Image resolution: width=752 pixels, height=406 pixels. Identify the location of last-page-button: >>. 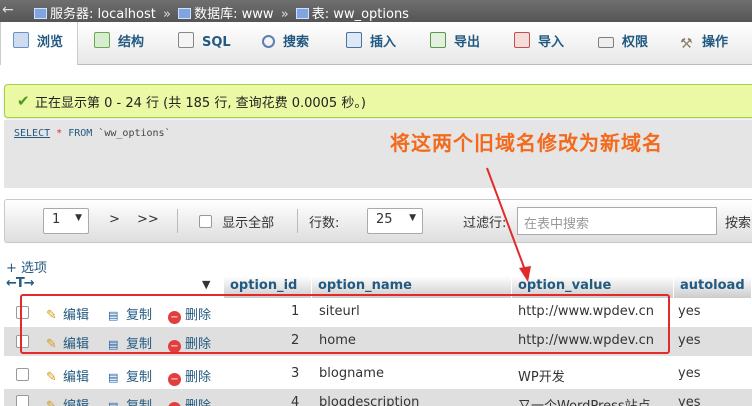
(148, 219).